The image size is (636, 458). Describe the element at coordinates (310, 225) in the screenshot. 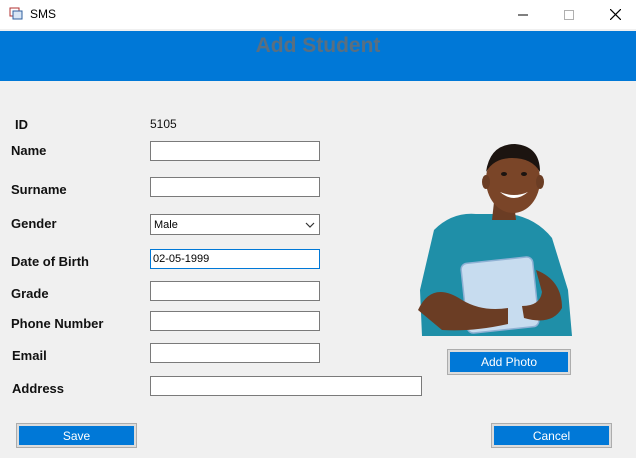

I see `chevron-down-icon` at that location.